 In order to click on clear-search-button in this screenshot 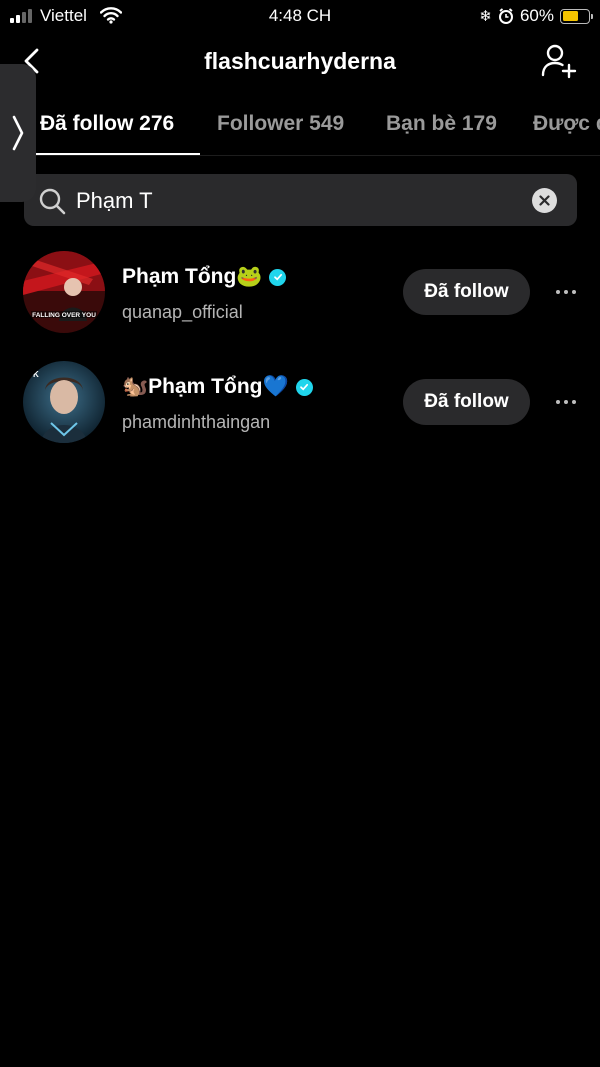, I will do `click(544, 200)`.